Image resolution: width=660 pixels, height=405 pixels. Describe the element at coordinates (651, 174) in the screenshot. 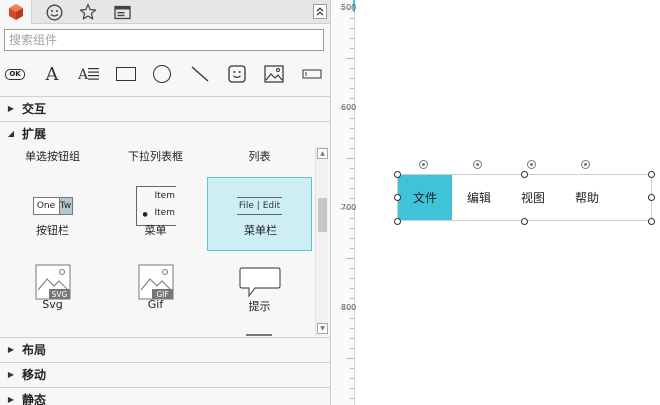

I see `resize-handle-top-right` at that location.